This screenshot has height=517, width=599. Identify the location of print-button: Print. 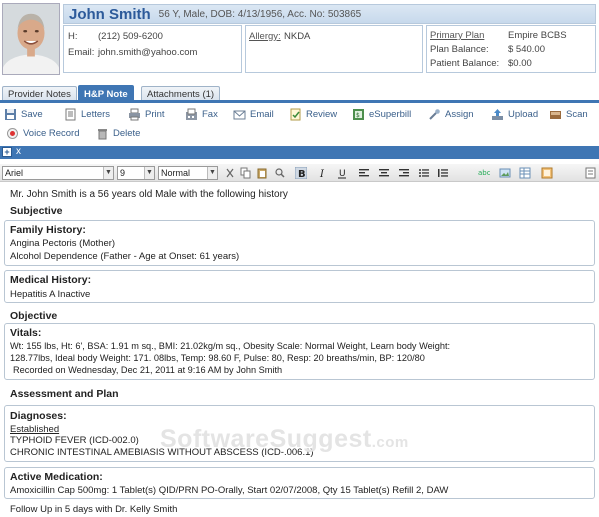
(146, 114).